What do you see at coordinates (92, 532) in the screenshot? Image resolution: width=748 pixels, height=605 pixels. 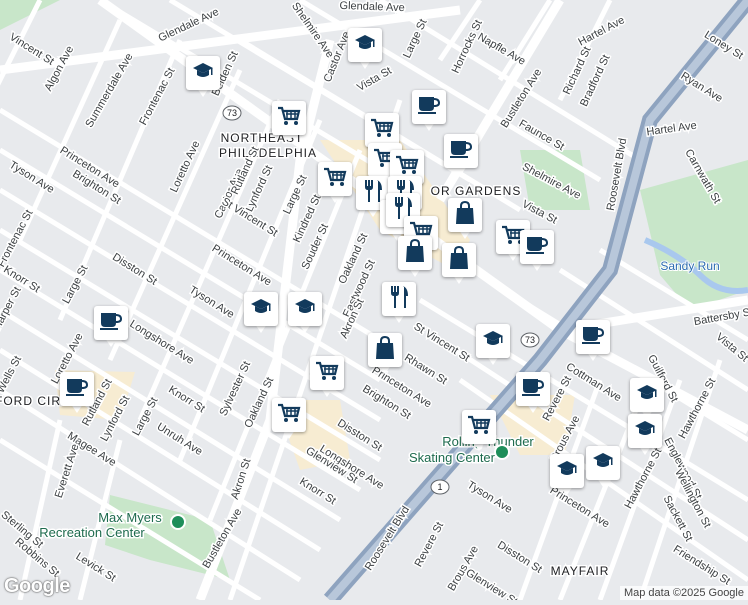 I see `poi-label: Recreation Center` at bounding box center [92, 532].